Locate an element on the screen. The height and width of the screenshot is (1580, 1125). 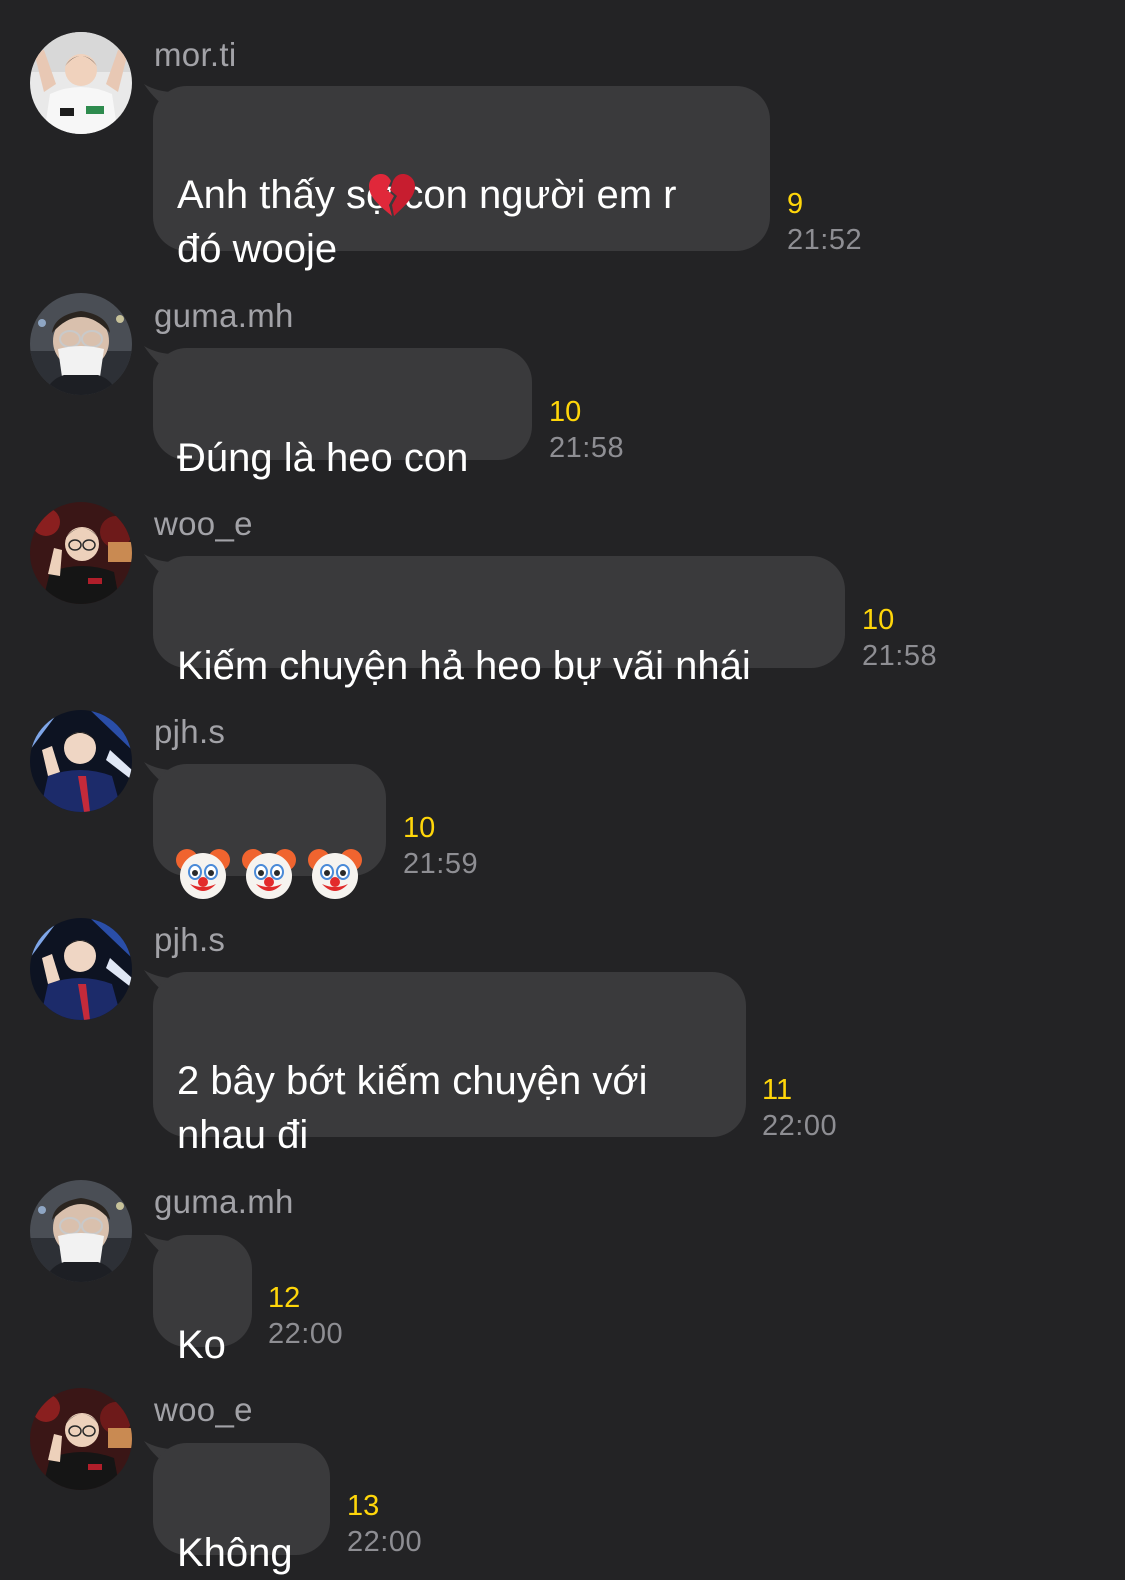
sender-name: mor.ti is located at coordinates (195, 54).